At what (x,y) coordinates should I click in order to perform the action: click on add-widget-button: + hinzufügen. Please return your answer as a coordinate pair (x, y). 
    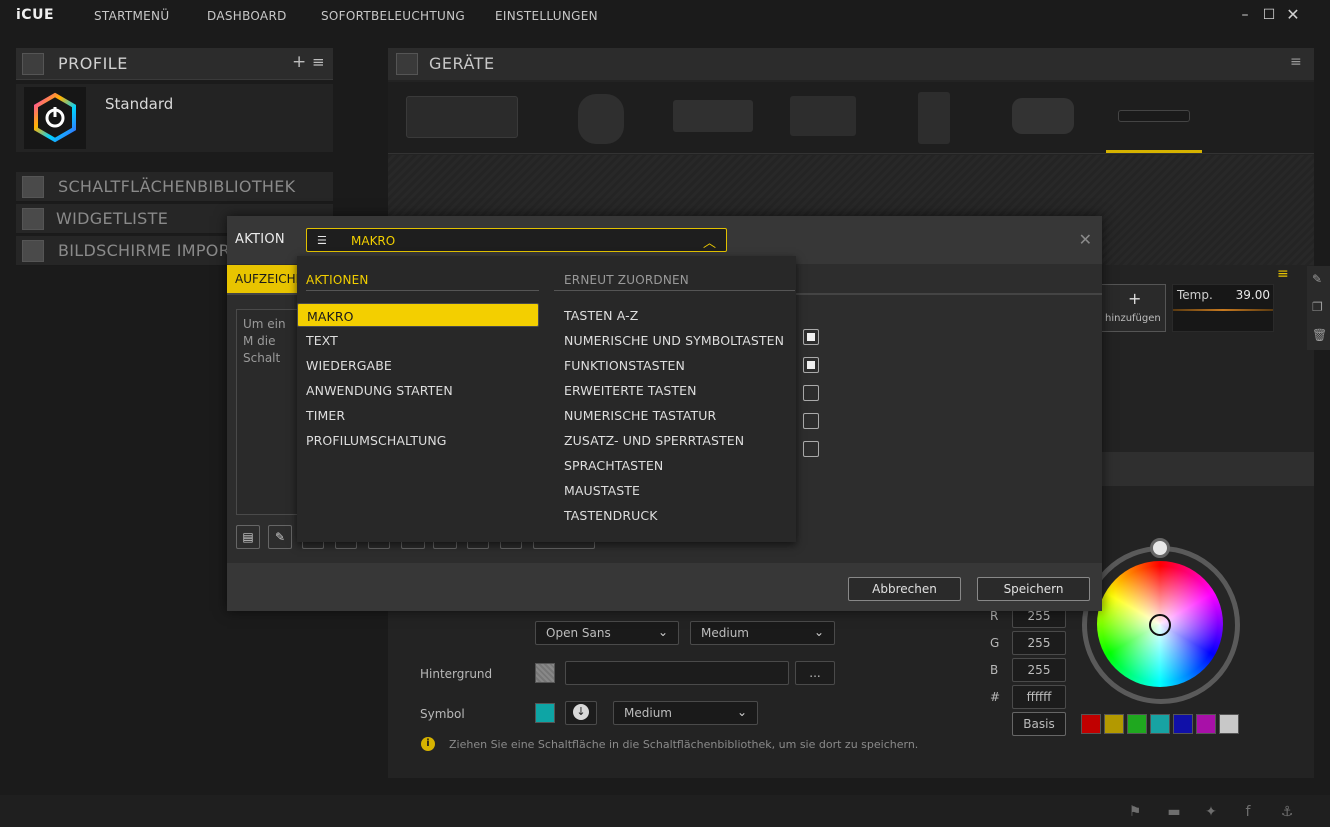
    Looking at the image, I should click on (1133, 308).